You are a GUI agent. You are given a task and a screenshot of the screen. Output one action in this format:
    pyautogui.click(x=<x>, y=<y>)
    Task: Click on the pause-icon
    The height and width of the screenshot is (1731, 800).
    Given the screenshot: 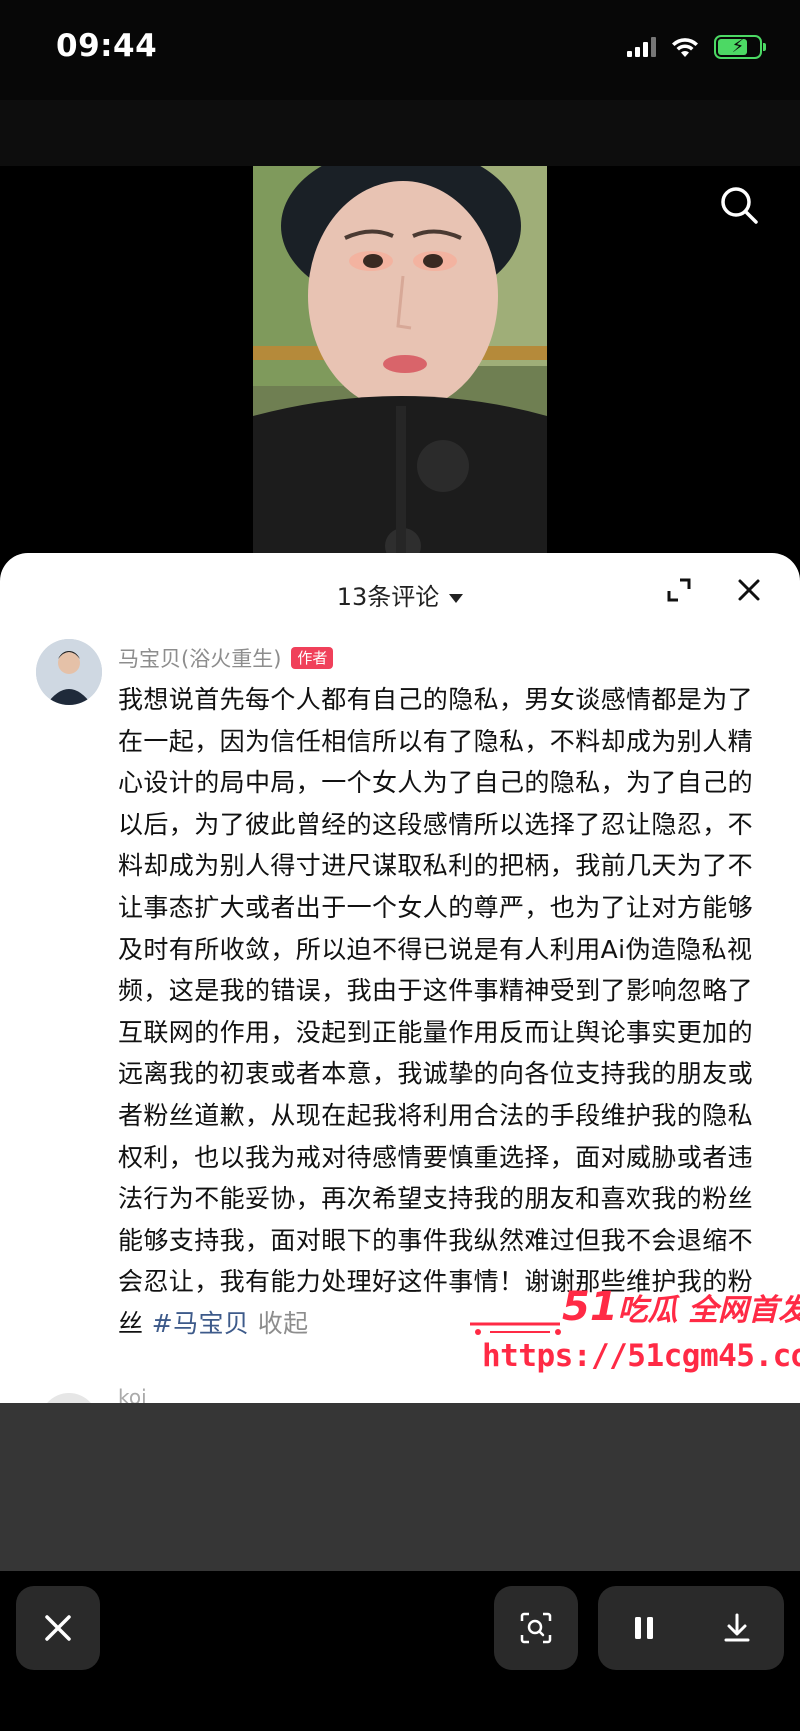 What is the action you would take?
    pyautogui.click(x=644, y=1628)
    